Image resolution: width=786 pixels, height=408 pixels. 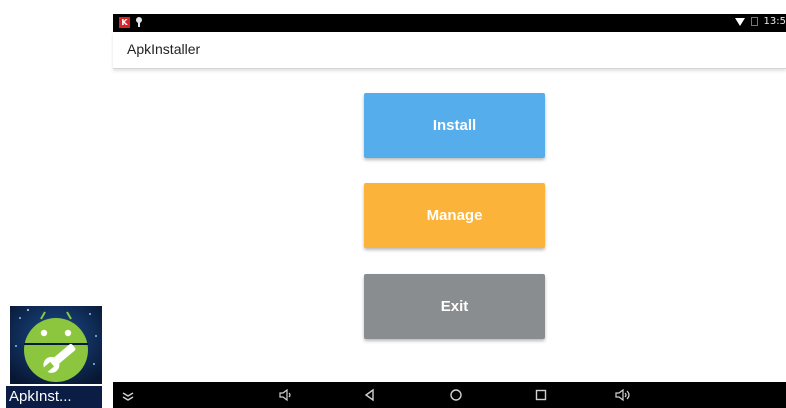 I want to click on home-icon, so click(x=456, y=395).